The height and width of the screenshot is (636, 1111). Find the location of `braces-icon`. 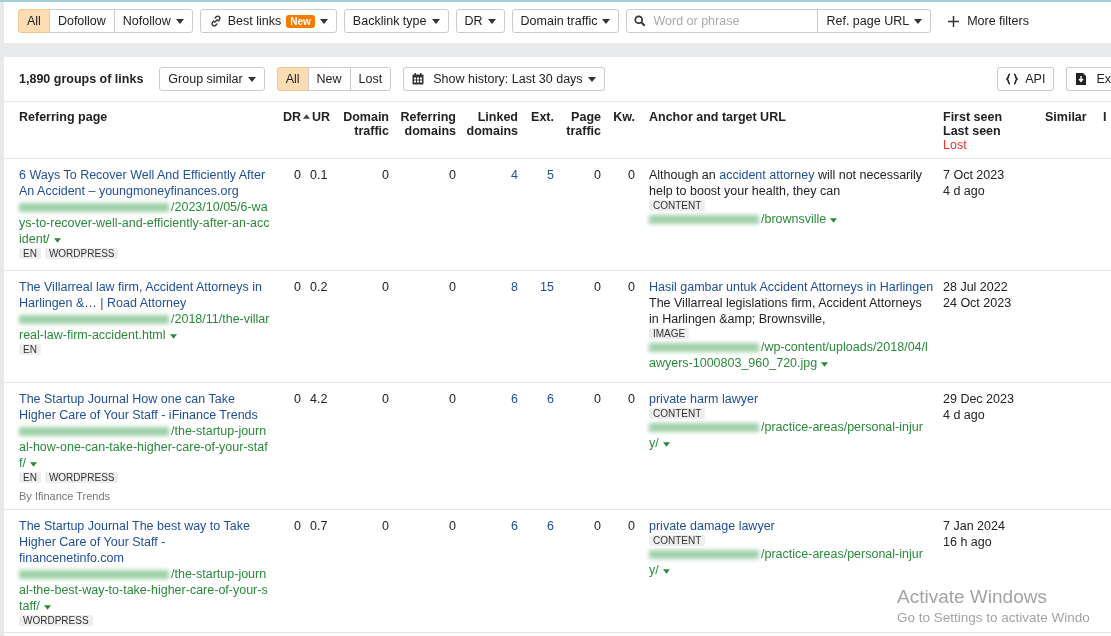

braces-icon is located at coordinates (1012, 79).